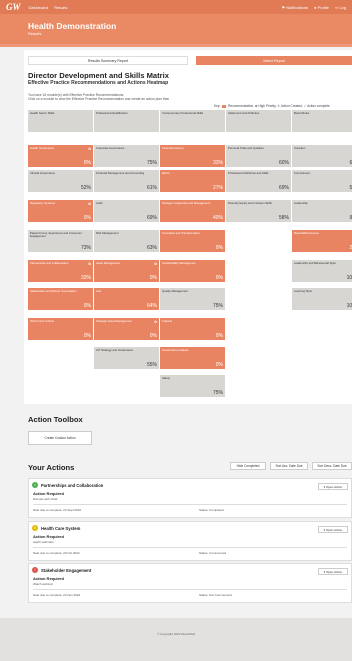 This screenshot has width=352, height=661. I want to click on heatmap-tile: Commitment58, so click(322, 181).